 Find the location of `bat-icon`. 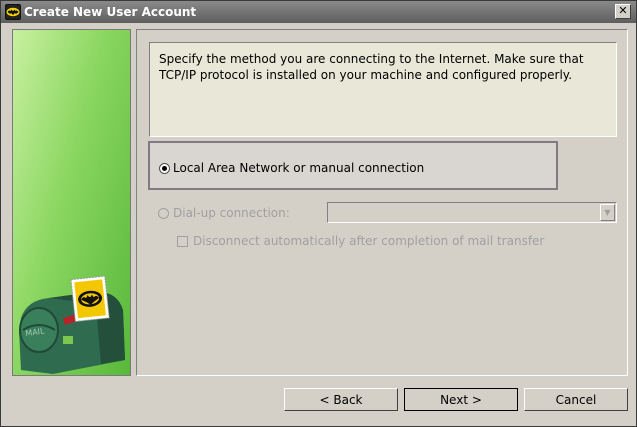

bat-icon is located at coordinates (13, 12).